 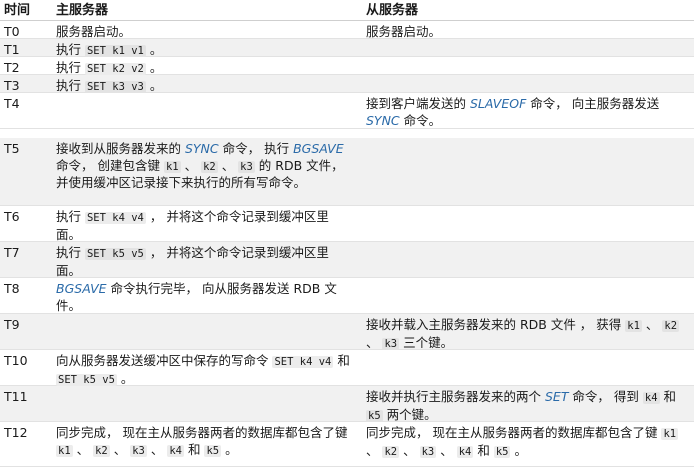 I want to click on master-cell: 执行 SET k5 v5 ， 并将这个命令记录到缓冲区里面。, so click(x=204, y=262).